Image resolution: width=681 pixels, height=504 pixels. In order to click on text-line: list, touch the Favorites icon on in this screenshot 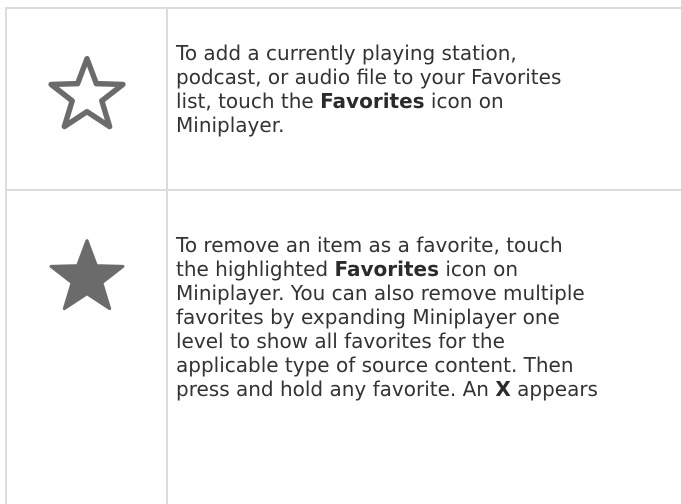, I will do `click(428, 101)`.